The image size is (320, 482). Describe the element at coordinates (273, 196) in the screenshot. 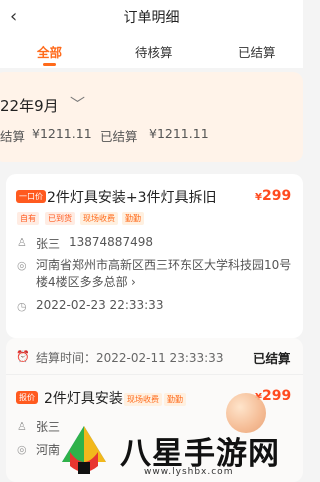

I see `order-price: ¥299` at that location.